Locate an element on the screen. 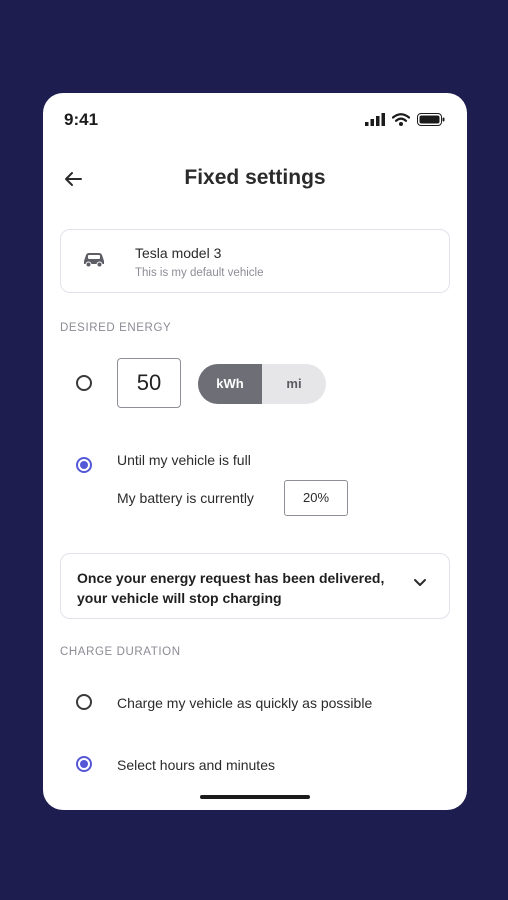 Image resolution: width=508 pixels, height=900 pixels. page-title: Fixed settings is located at coordinates (255, 177).